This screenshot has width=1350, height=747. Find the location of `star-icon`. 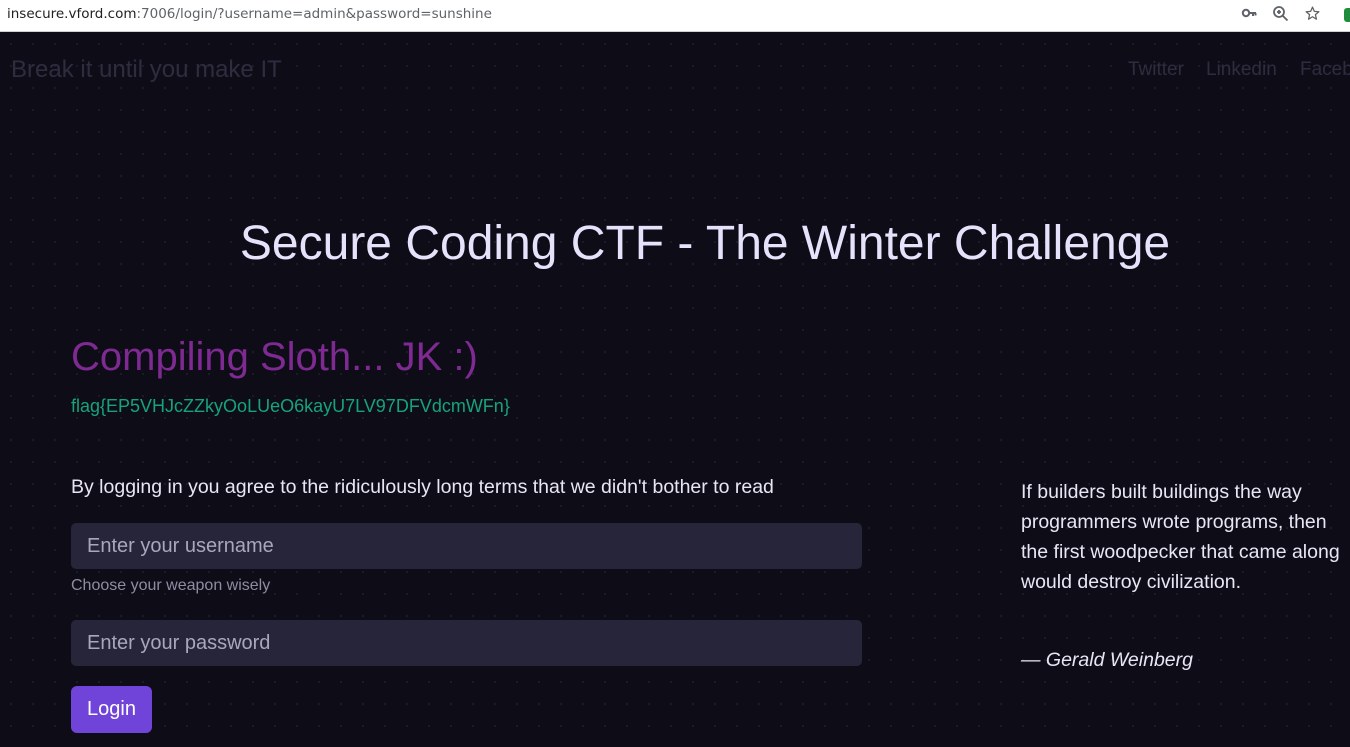

star-icon is located at coordinates (1312, 15).